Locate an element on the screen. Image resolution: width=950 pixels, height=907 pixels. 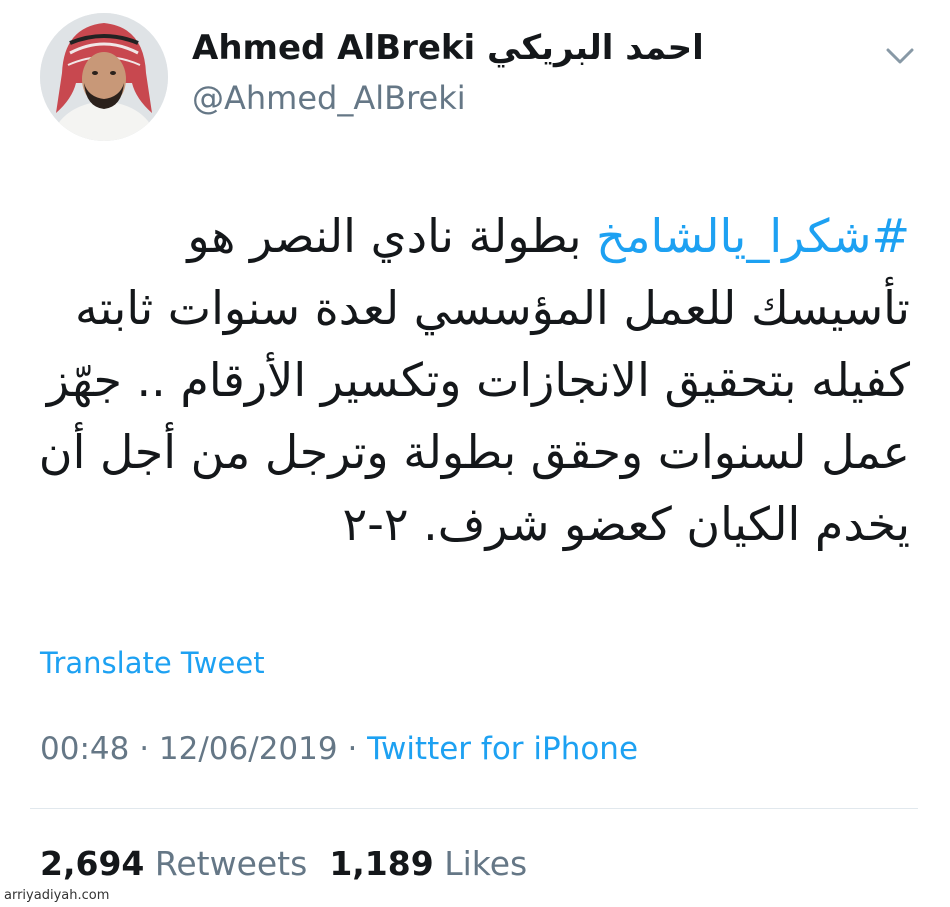
likes-stat: 1,189 Likes is located at coordinates (428, 863).